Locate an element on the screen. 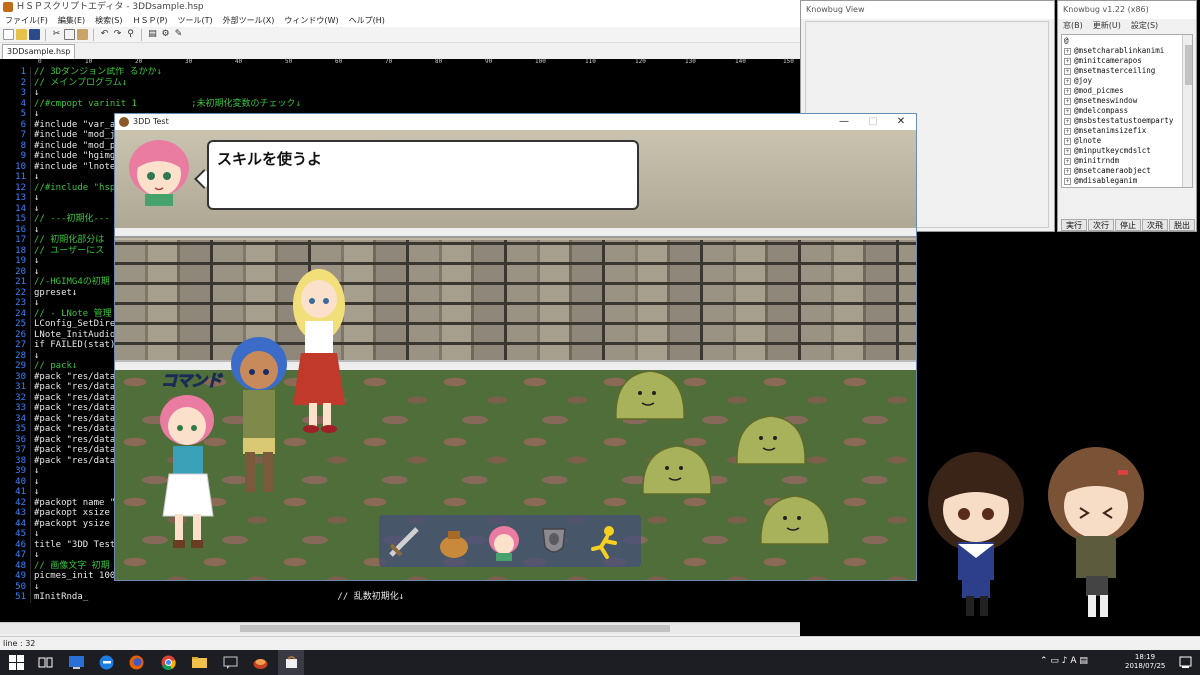 This screenshot has height=675, width=1200. tree-item: + @msetcharablinkanimi is located at coordinates (1114, 51).